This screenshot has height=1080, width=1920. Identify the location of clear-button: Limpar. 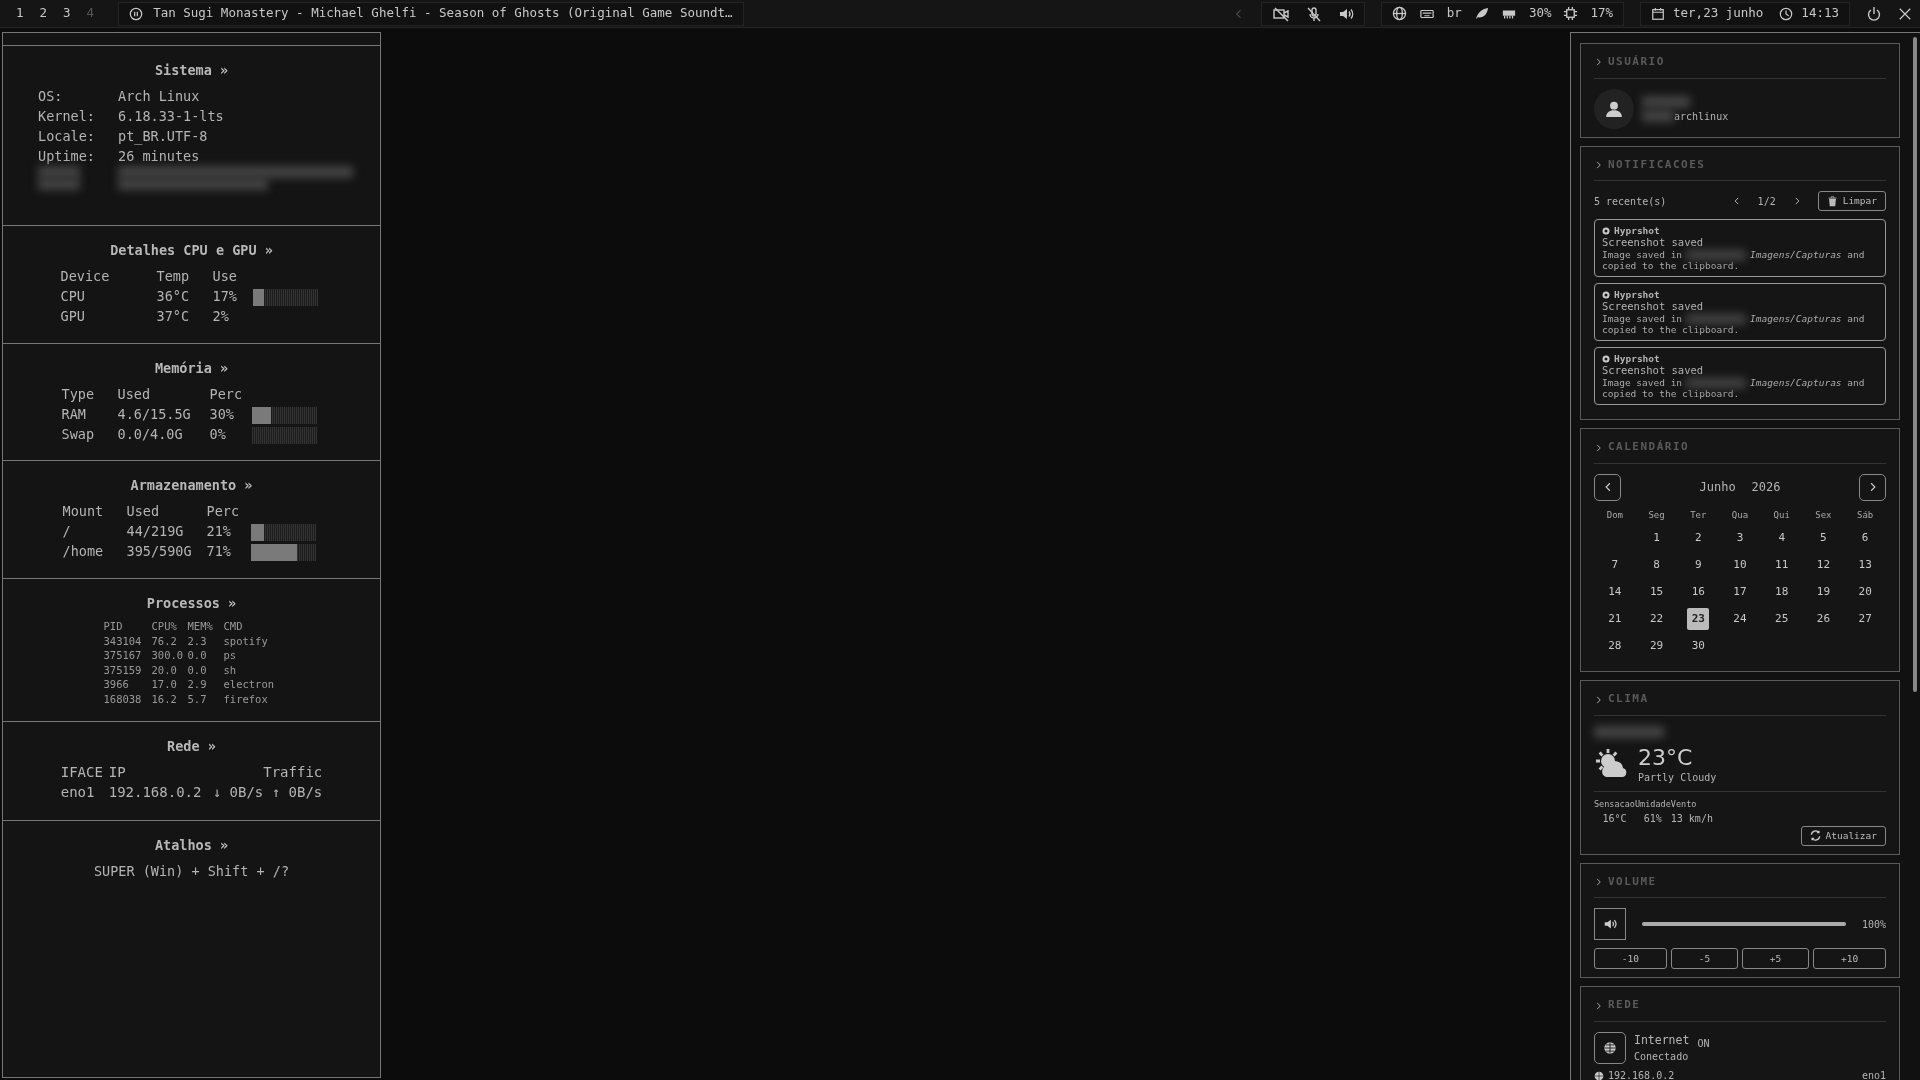
(1851, 201).